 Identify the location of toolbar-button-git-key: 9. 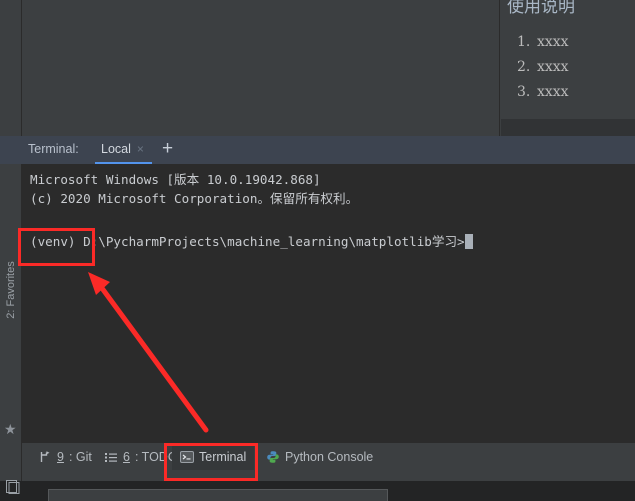
(60, 456).